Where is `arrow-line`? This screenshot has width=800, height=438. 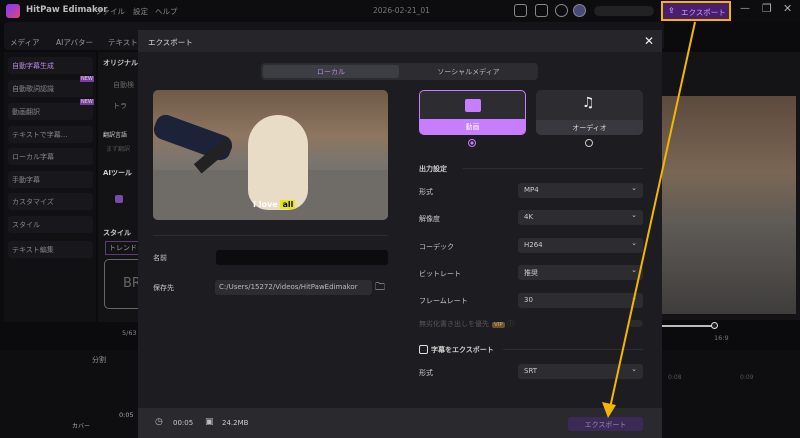 arrow-line is located at coordinates (652, 215).